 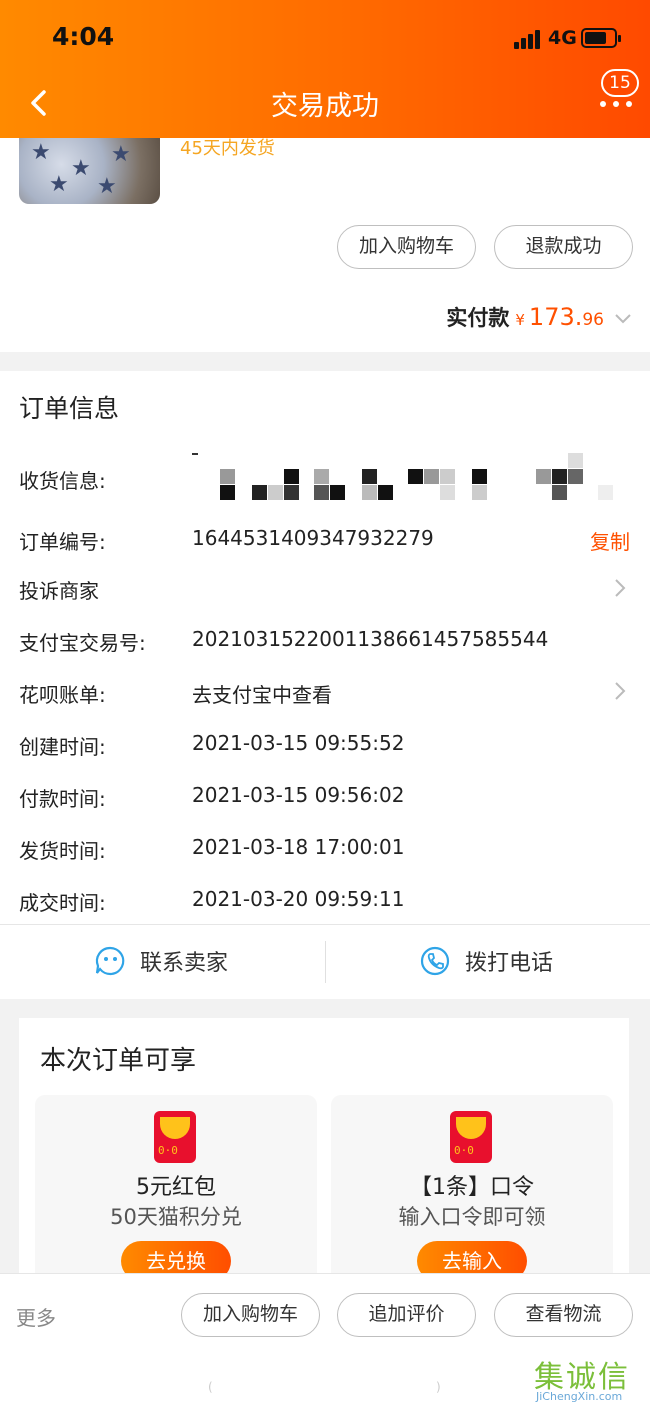 What do you see at coordinates (406, 1315) in the screenshot?
I see `add-review-button: 追加评价` at bounding box center [406, 1315].